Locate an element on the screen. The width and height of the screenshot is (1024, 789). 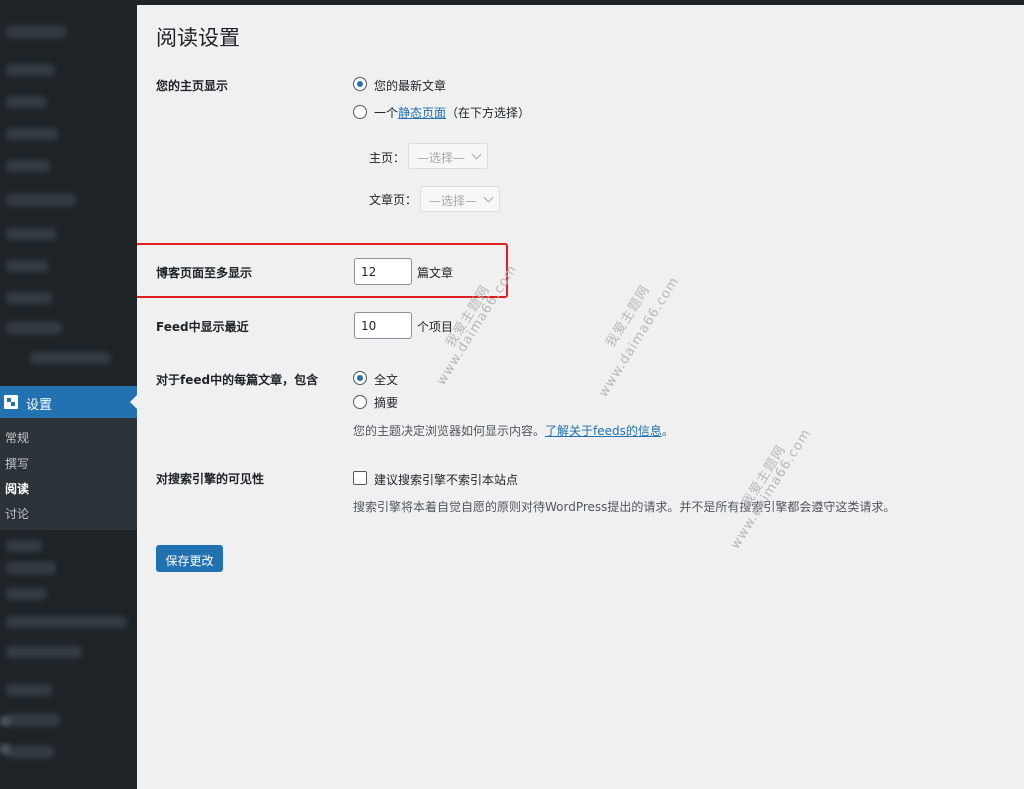
submenu-reading: 阅读 is located at coordinates (17, 488).